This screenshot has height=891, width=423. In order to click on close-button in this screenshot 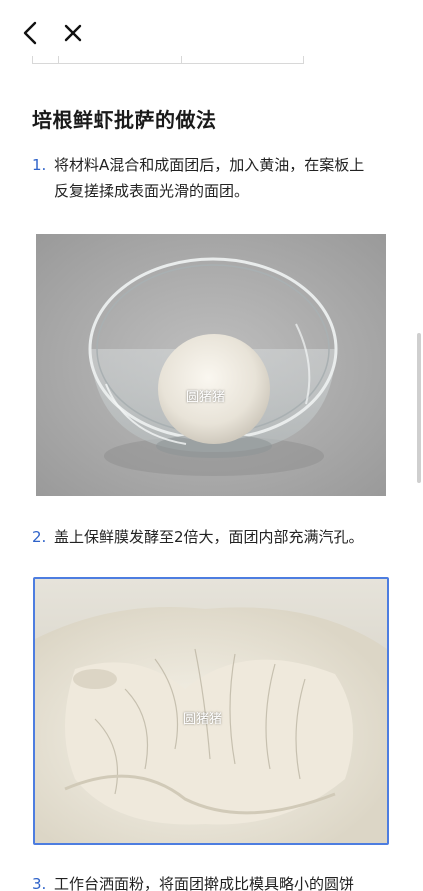, I will do `click(73, 33)`.